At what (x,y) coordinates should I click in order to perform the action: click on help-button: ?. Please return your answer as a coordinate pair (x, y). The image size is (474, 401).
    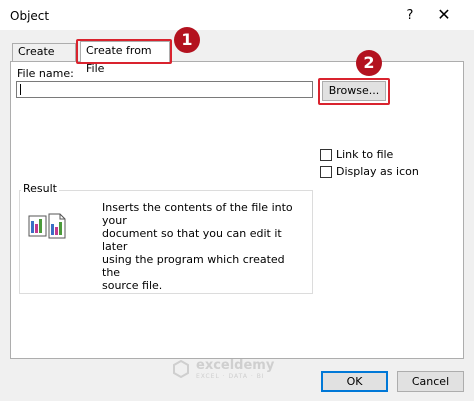
    Looking at the image, I should click on (410, 16).